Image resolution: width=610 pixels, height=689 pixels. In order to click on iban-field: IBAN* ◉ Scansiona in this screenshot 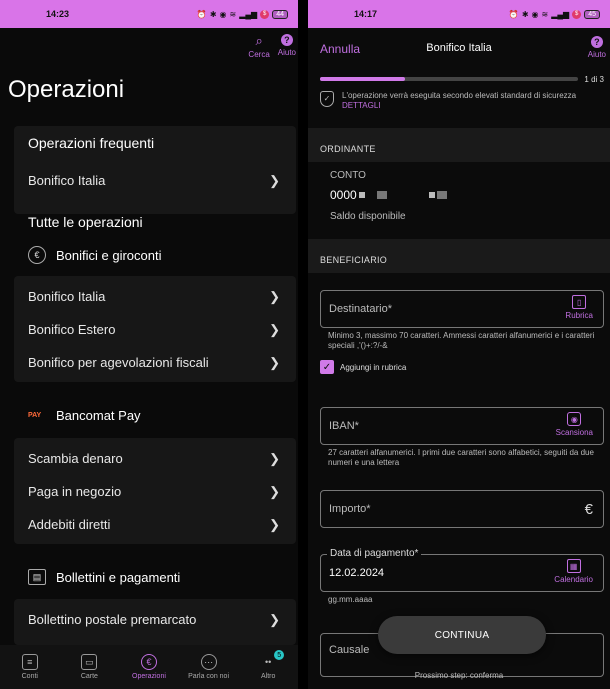, I will do `click(462, 426)`.